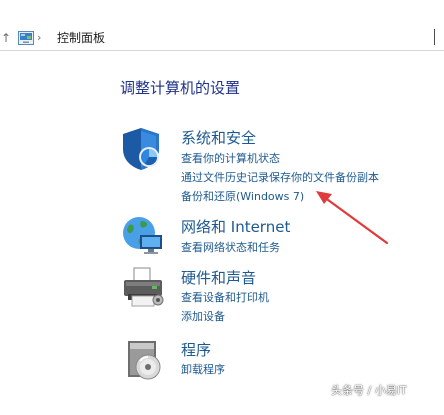 The image size is (444, 415). Describe the element at coordinates (218, 138) in the screenshot. I see `category-title-system-security: 系统和安全` at that location.